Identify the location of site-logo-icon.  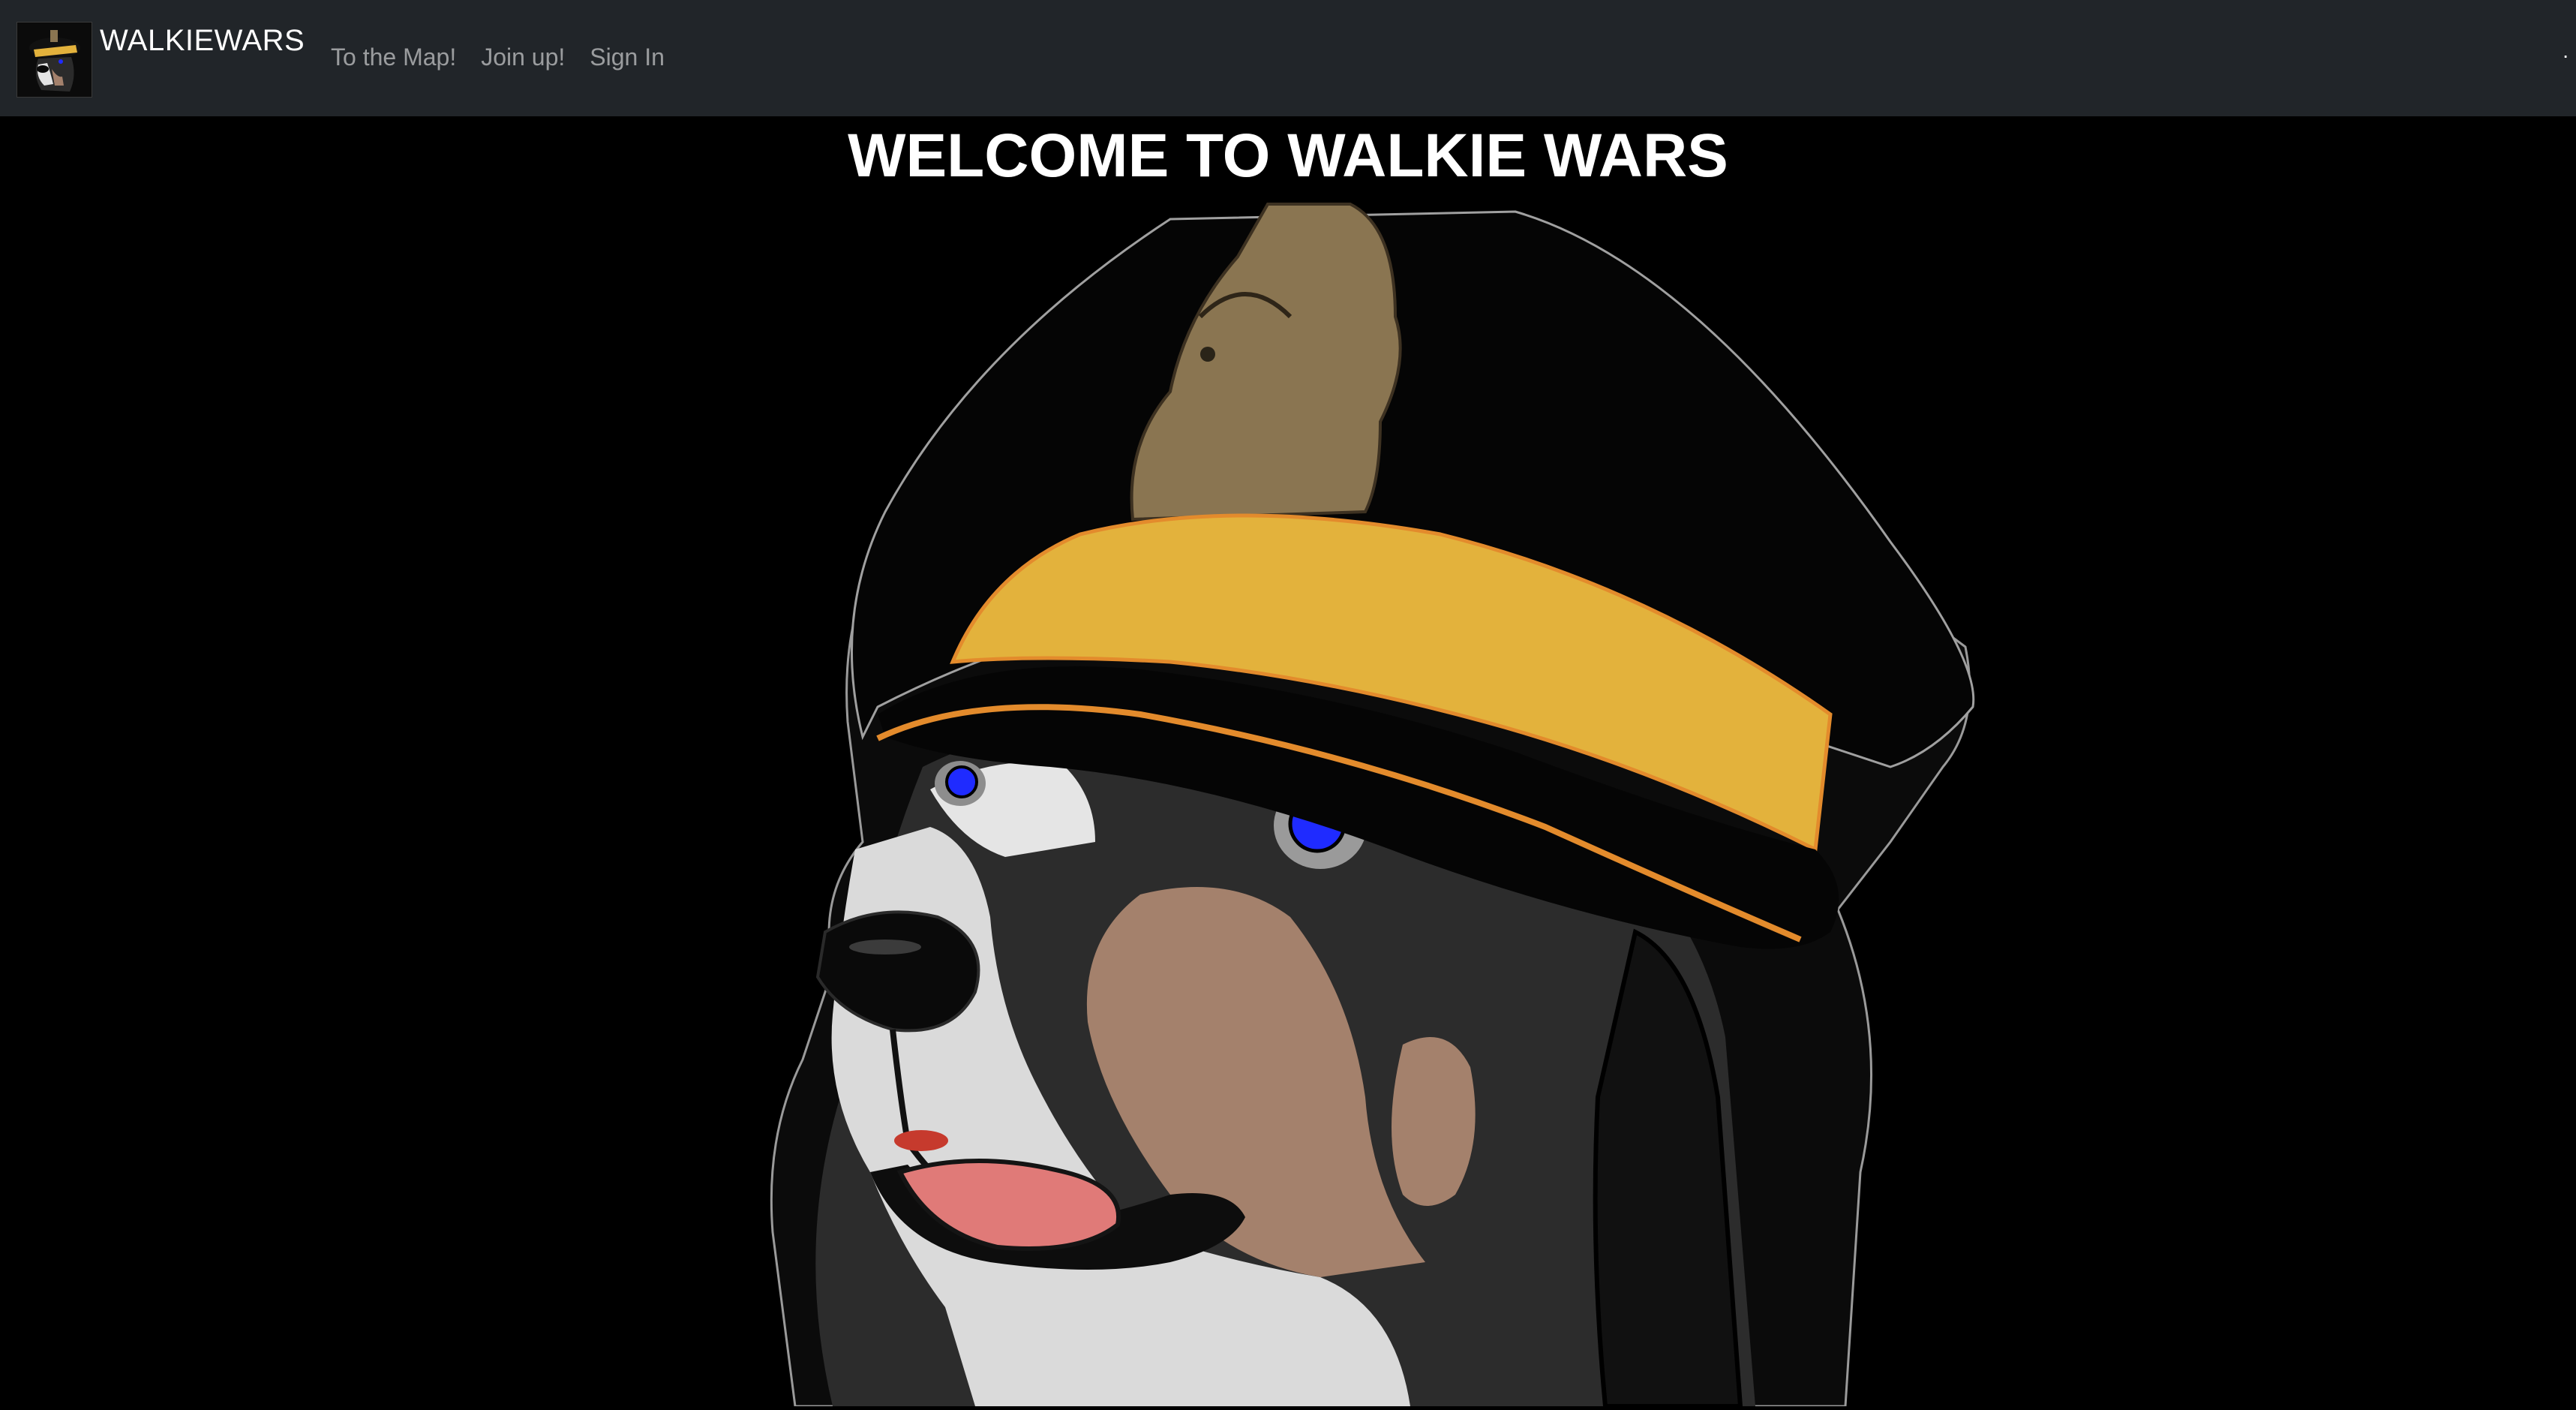
(54, 60).